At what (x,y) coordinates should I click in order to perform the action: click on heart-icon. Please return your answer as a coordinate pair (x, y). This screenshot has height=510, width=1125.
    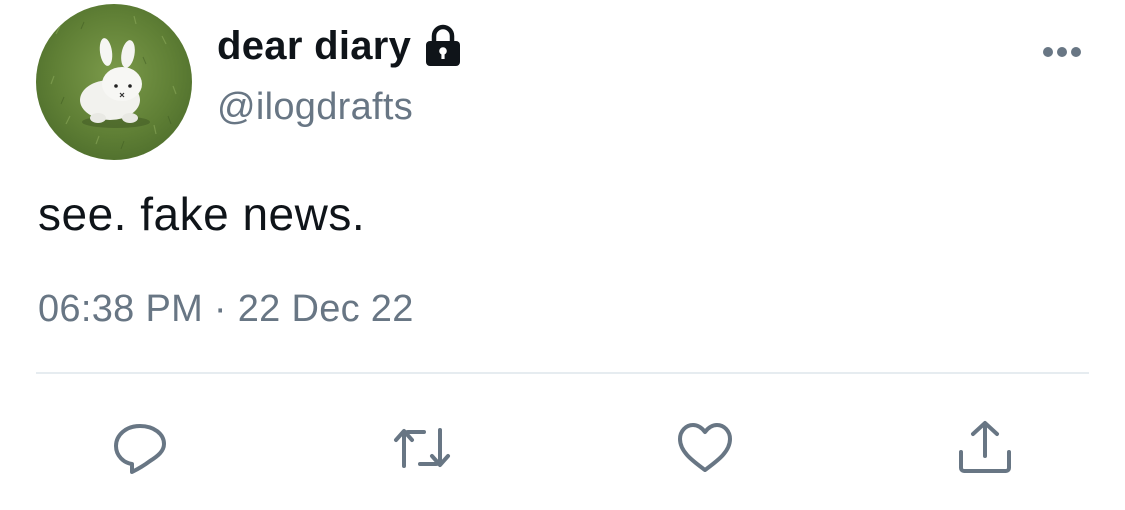
    Looking at the image, I should click on (705, 447).